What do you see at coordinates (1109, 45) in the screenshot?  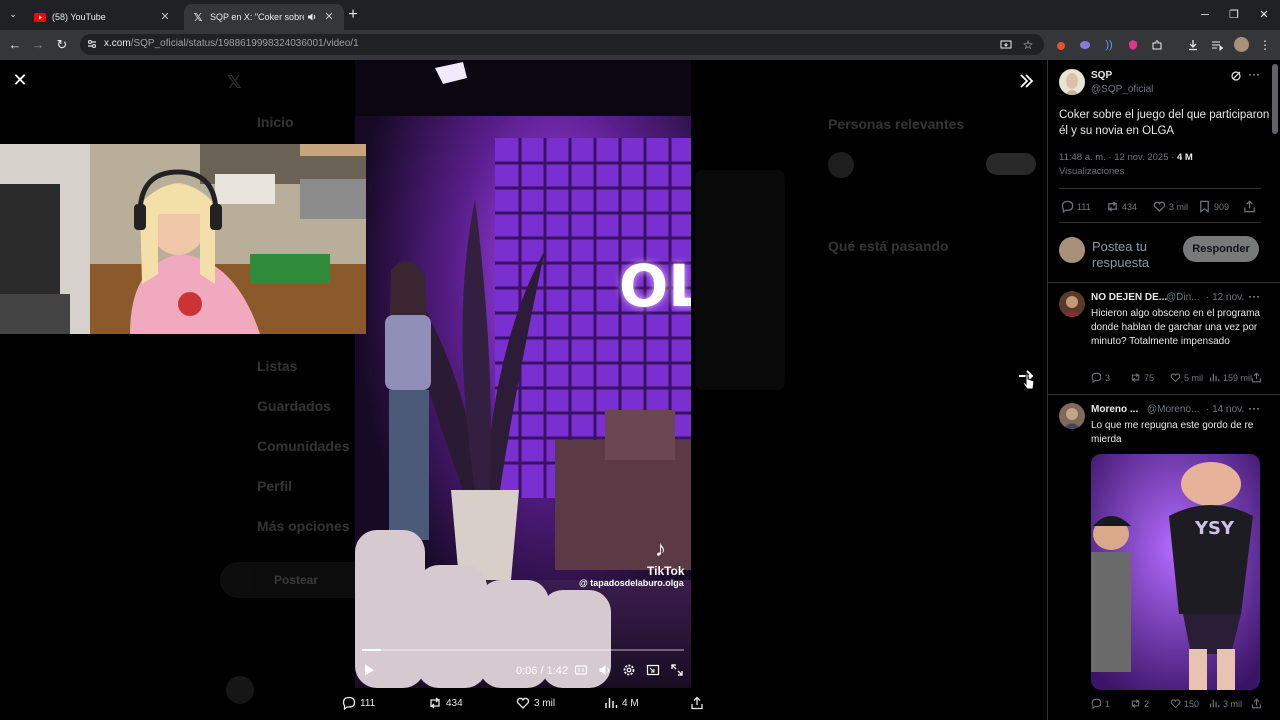 I see `extension-signal-icon: ))` at bounding box center [1109, 45].